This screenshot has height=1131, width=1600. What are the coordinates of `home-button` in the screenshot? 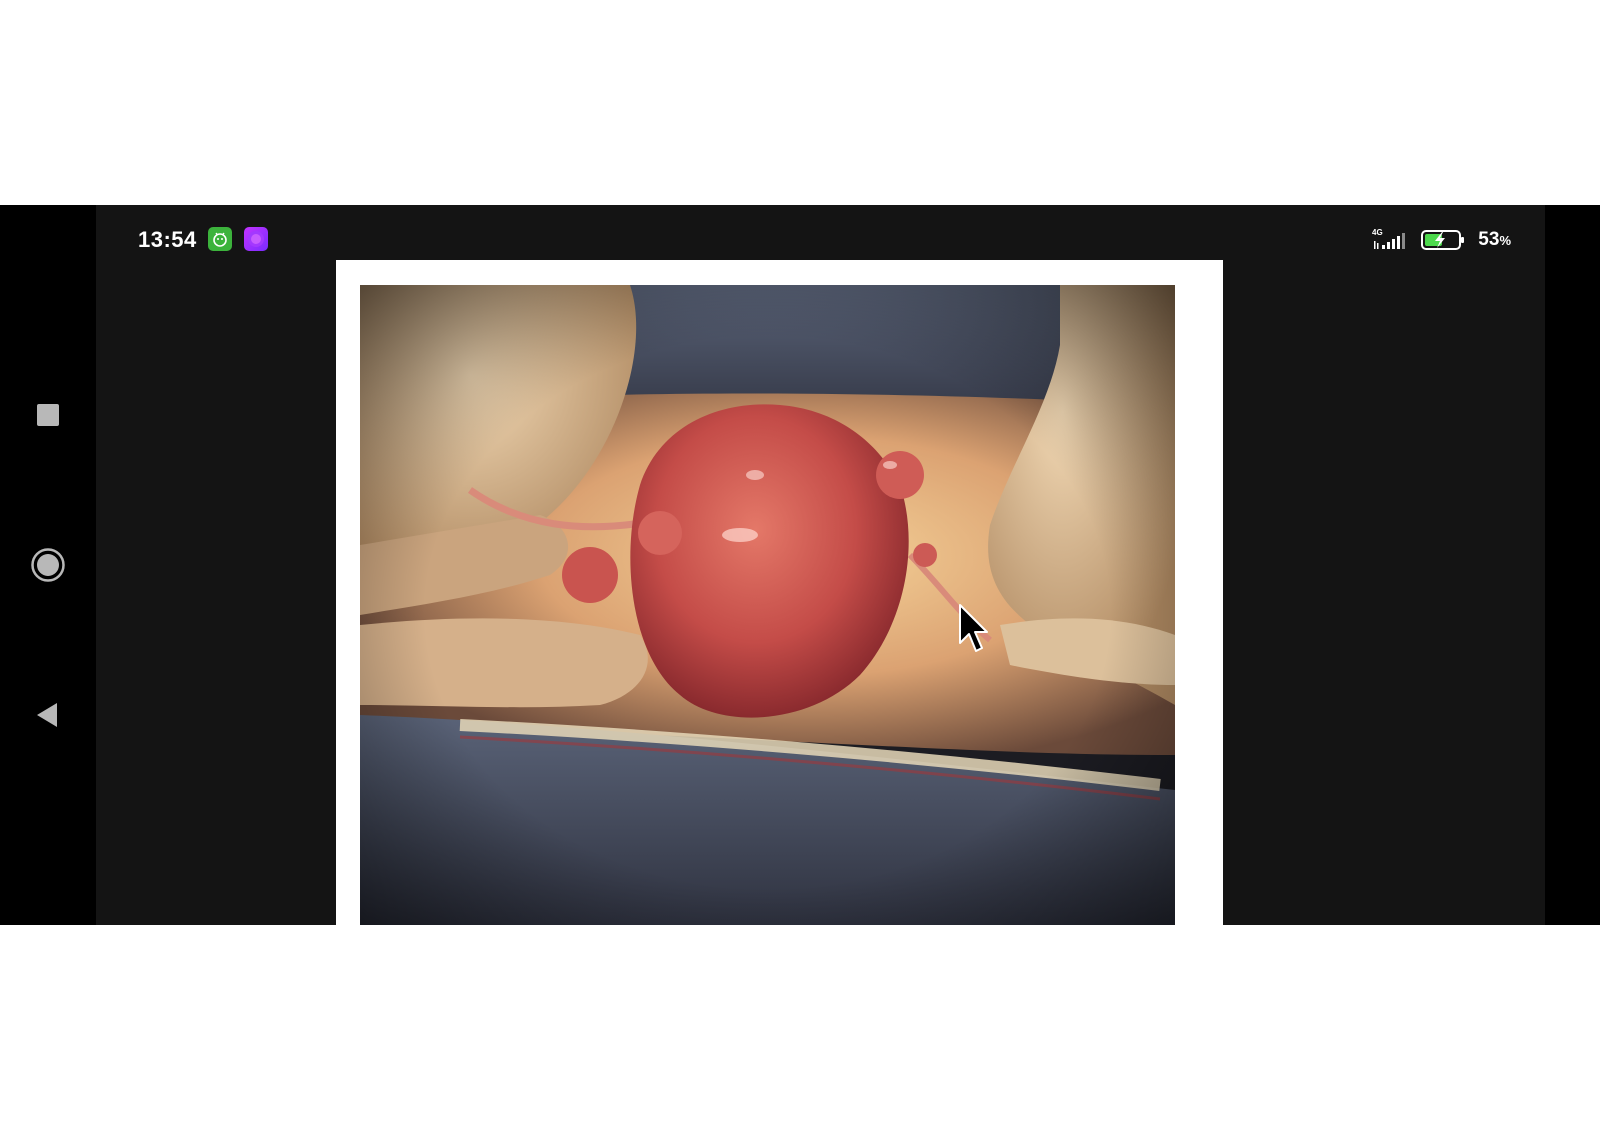 It's located at (48, 565).